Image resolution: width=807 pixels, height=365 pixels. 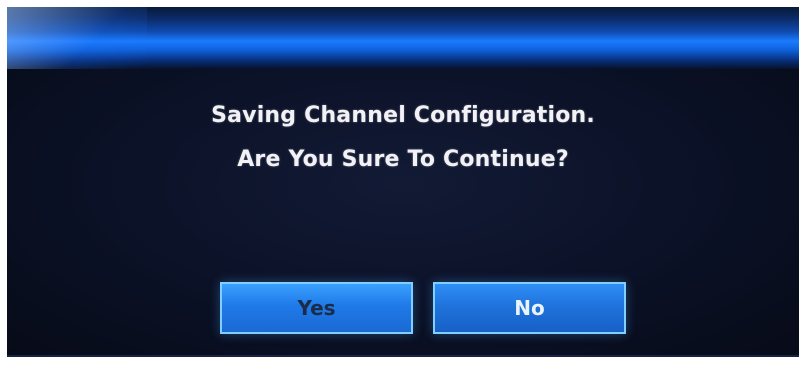 What do you see at coordinates (316, 308) in the screenshot?
I see `yes-button: Yes` at bounding box center [316, 308].